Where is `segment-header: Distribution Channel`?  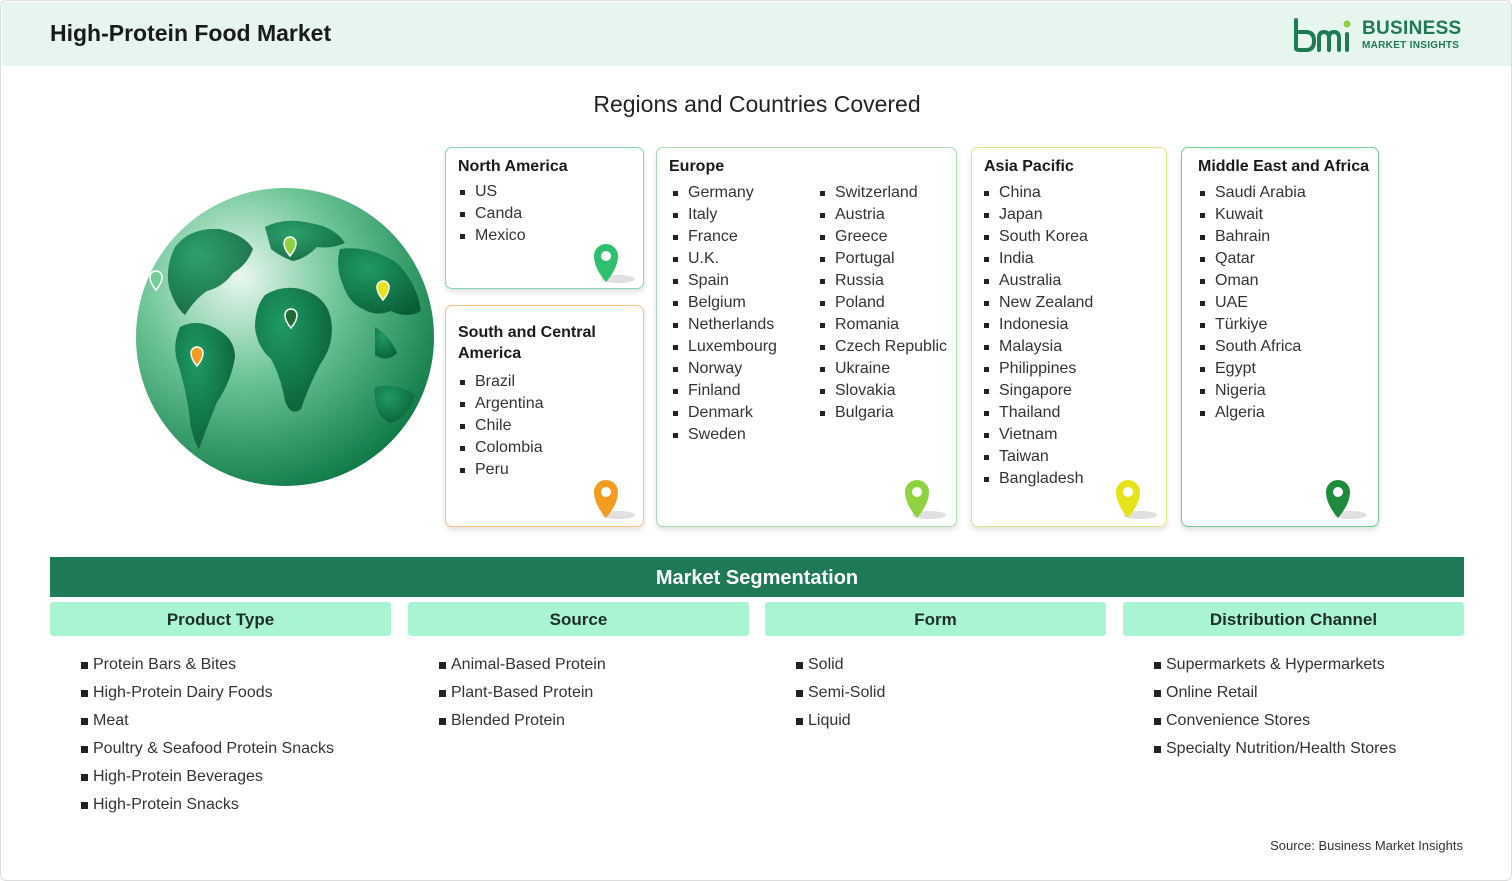
segment-header: Distribution Channel is located at coordinates (1293, 619).